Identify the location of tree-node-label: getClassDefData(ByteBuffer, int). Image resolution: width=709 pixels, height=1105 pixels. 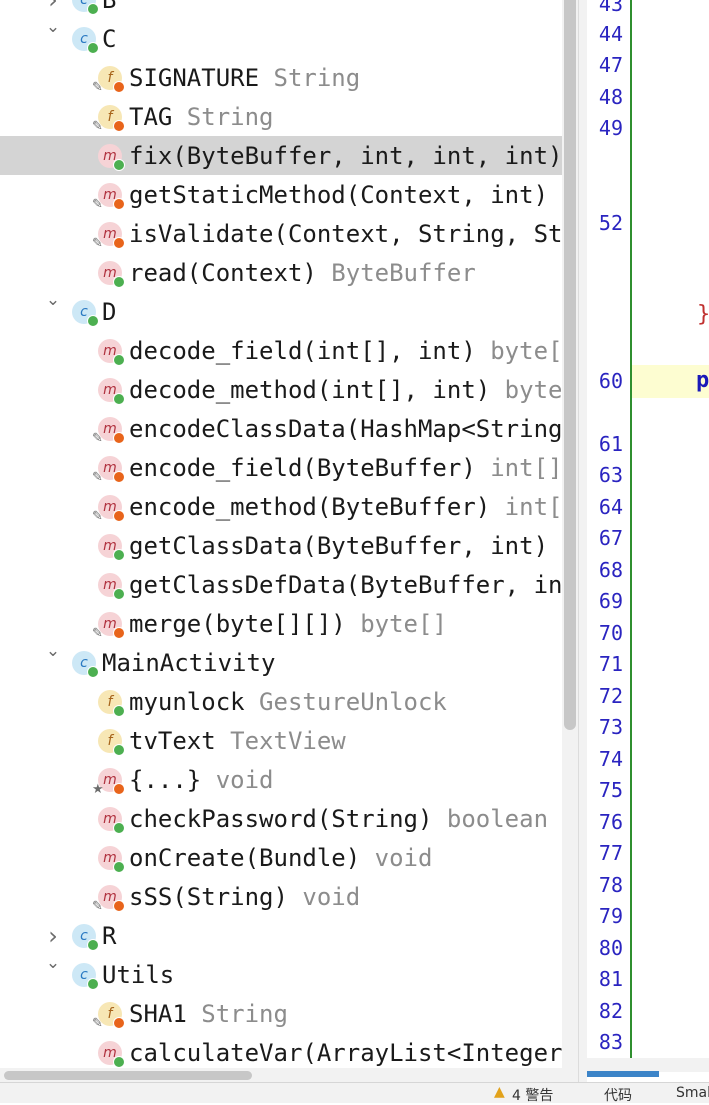
(345, 584).